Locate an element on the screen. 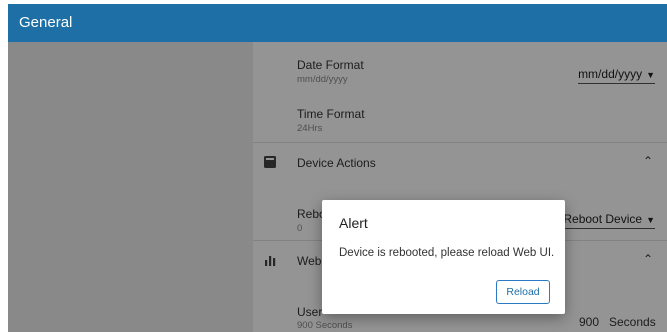 This screenshot has width=667, height=332. reload-button: Reload is located at coordinates (523, 292).